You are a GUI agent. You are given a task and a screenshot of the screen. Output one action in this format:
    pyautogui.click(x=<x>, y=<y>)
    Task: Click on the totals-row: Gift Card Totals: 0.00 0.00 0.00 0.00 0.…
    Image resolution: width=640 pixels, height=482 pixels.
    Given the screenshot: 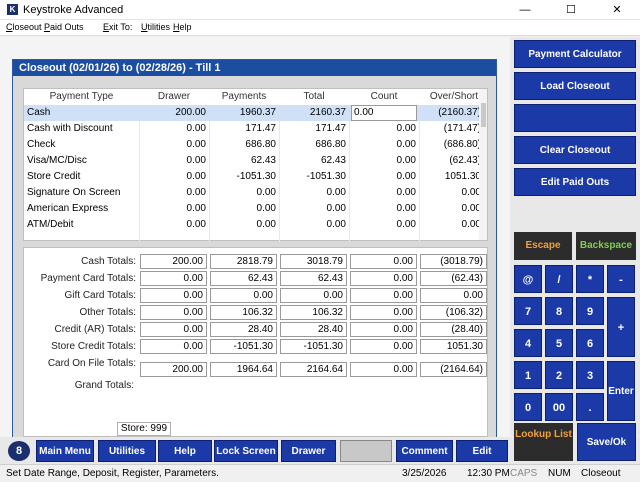 What is the action you would take?
    pyautogui.click(x=256, y=296)
    